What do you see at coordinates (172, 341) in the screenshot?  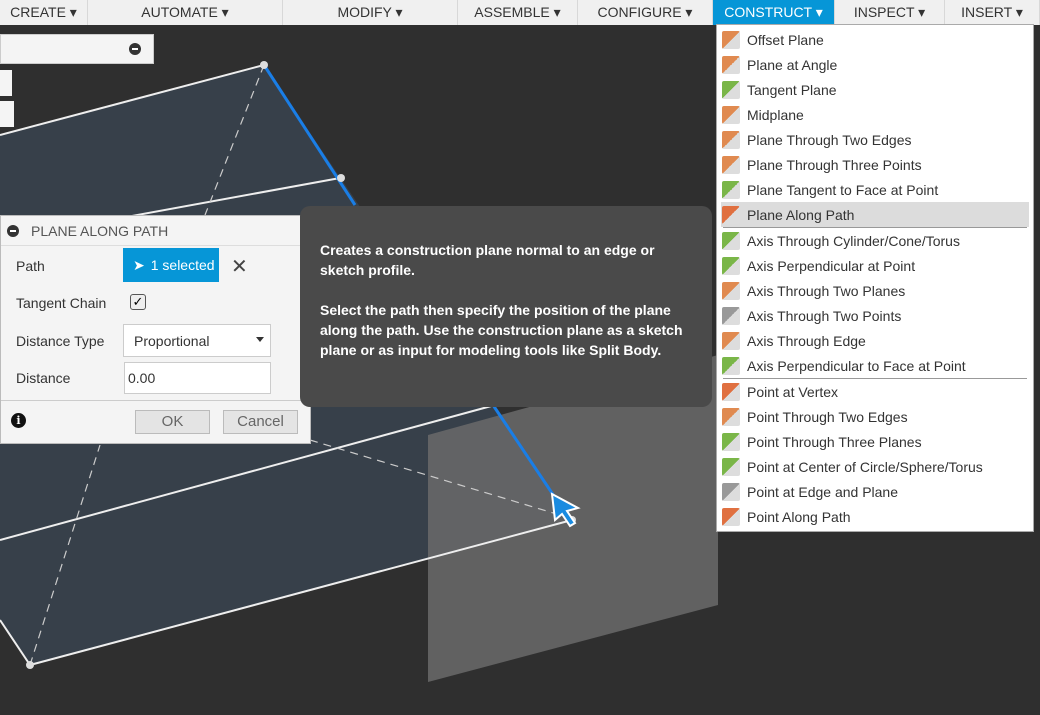 I see `distance-type-value: Proportional` at bounding box center [172, 341].